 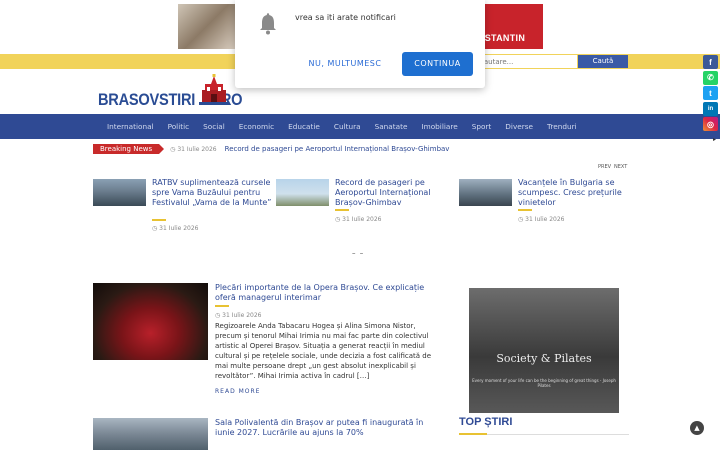 What do you see at coordinates (519, 126) in the screenshot?
I see `nav-item-diverse: Diverse` at bounding box center [519, 126].